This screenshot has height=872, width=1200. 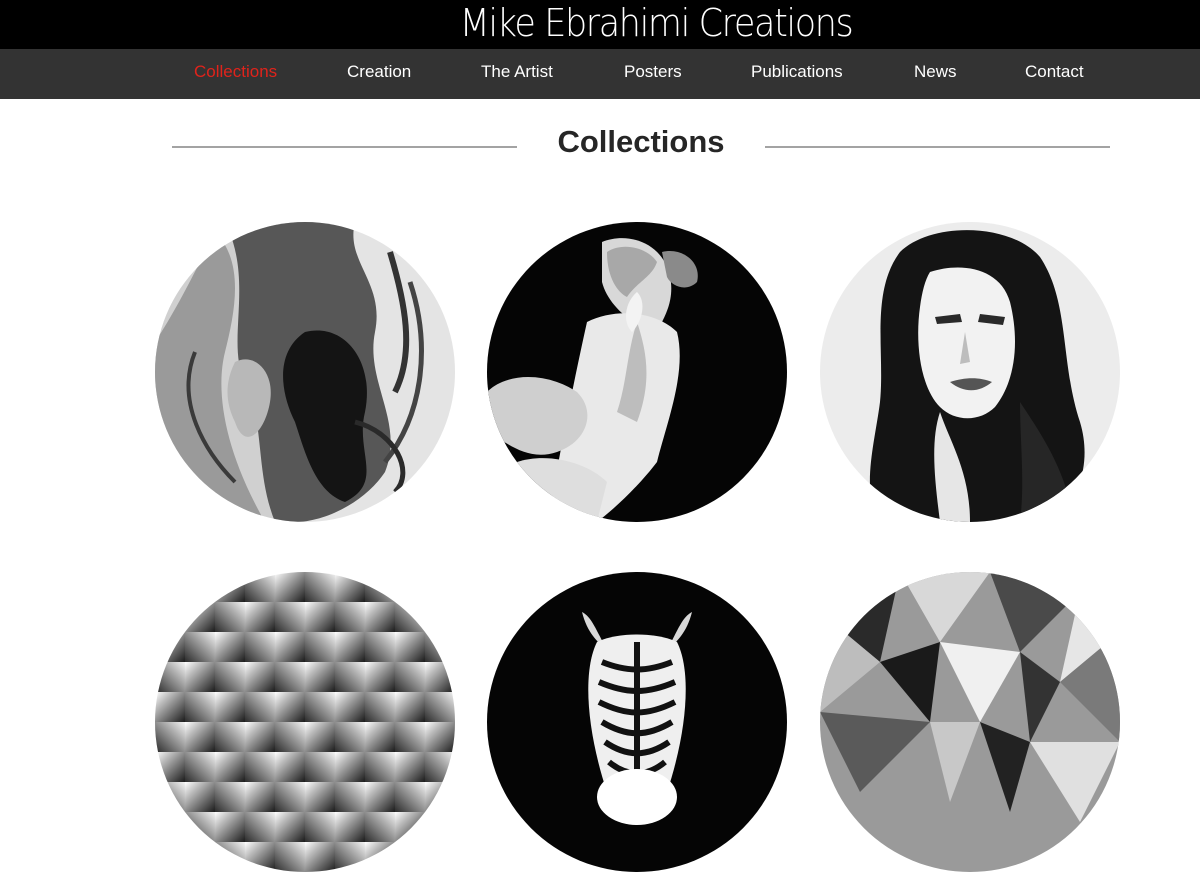 I want to click on collections-heading-block: Collections, so click(x=600, y=145).